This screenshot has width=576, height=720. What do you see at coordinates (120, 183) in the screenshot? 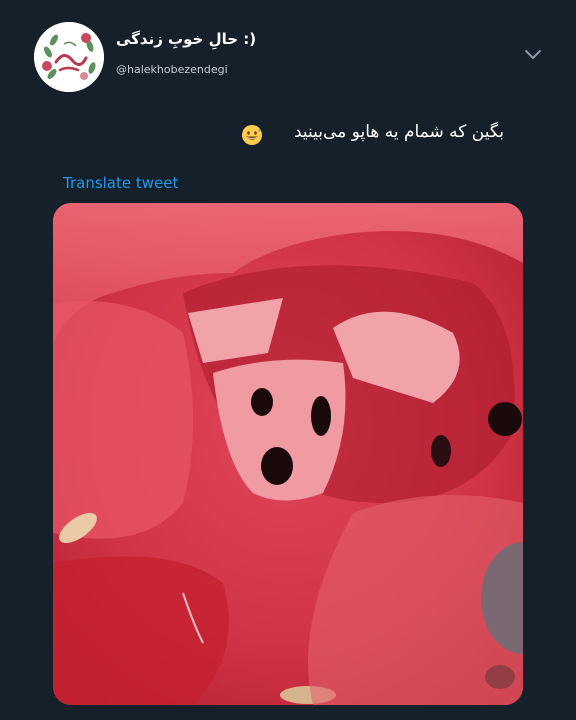
I see `translate-tweet-link: Translate tweet` at bounding box center [120, 183].